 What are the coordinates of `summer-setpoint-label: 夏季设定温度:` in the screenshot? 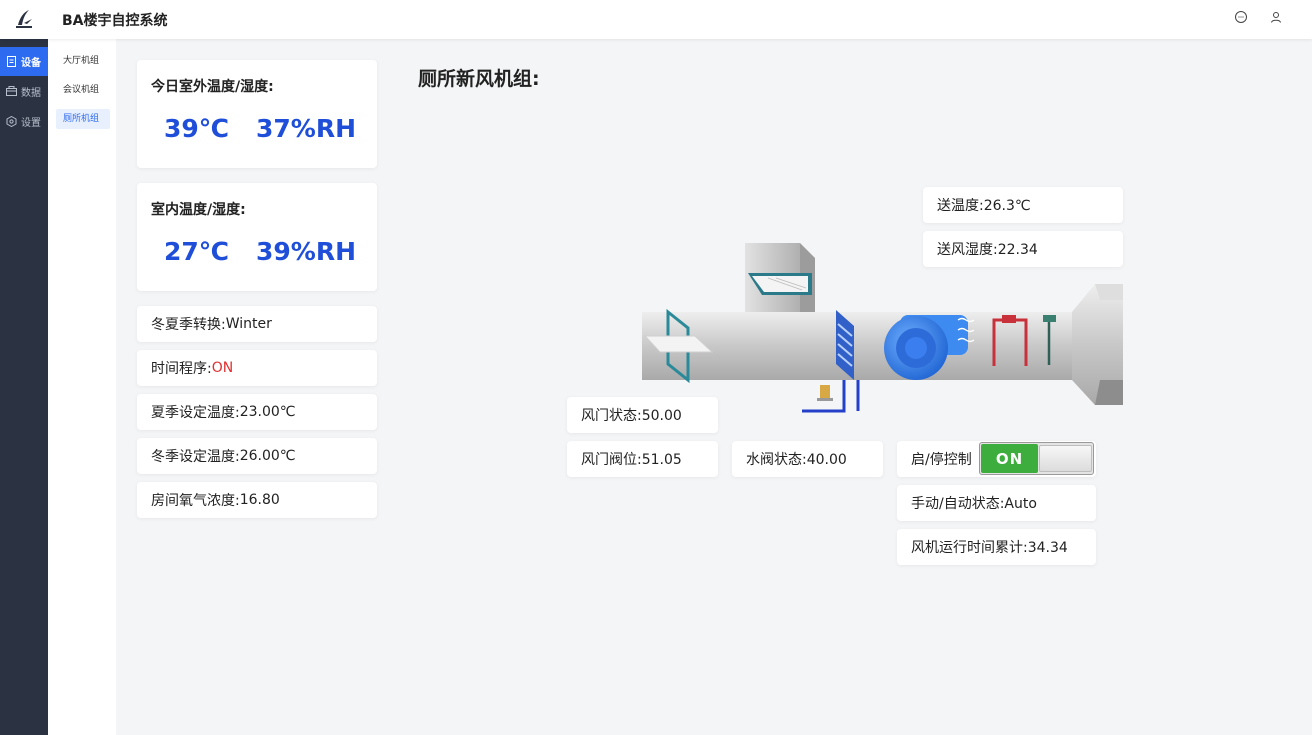 It's located at (195, 413).